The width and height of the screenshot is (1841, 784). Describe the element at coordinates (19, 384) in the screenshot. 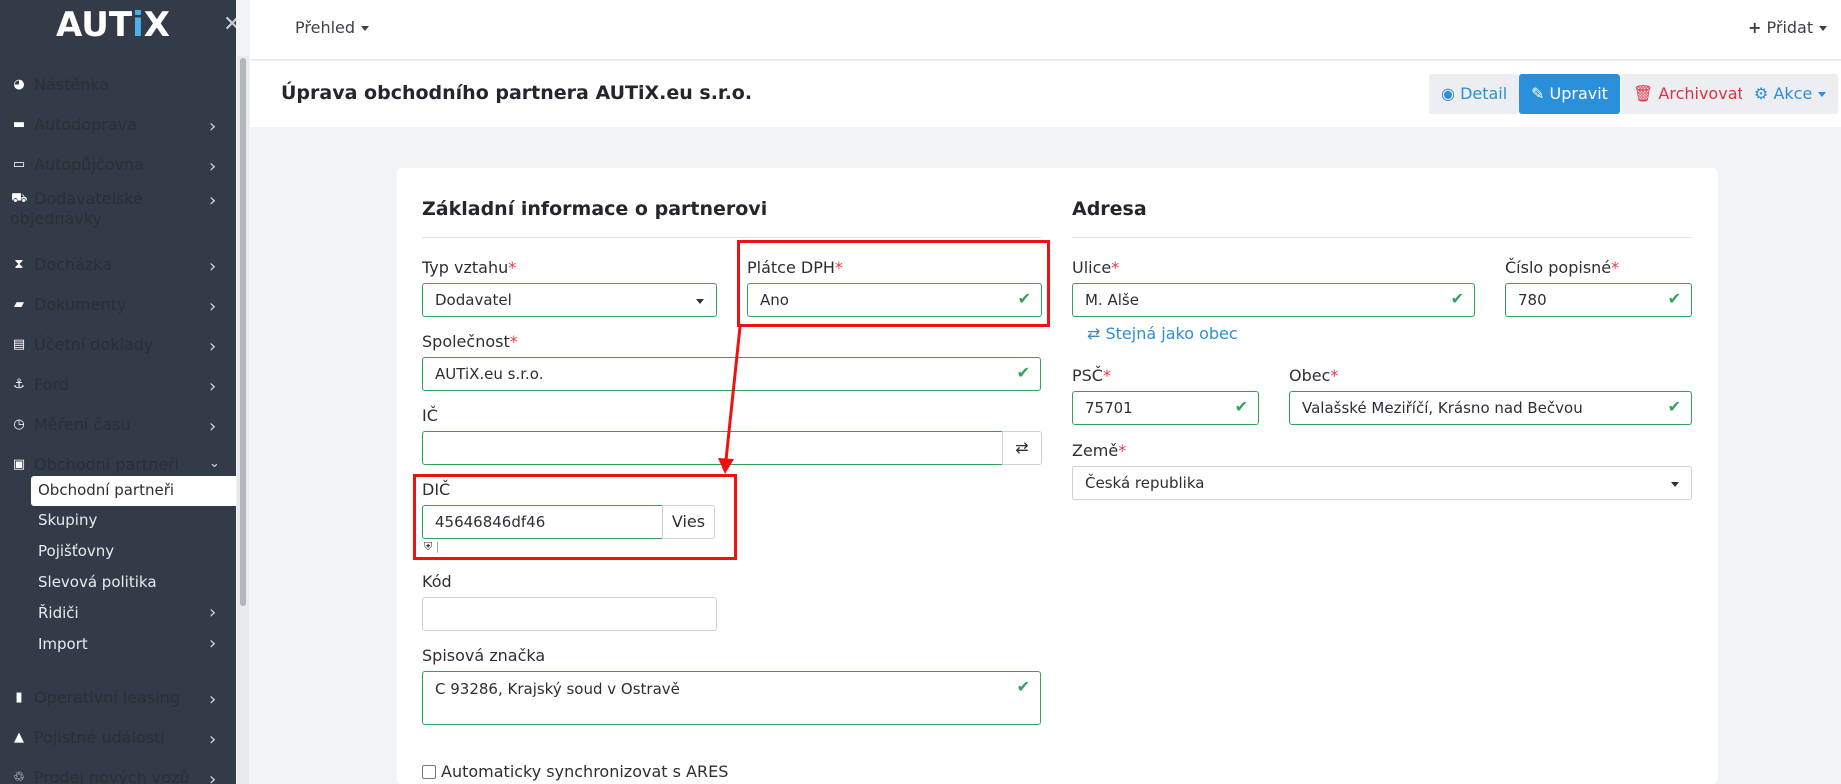

I see `anchor-icon: ⚓` at that location.